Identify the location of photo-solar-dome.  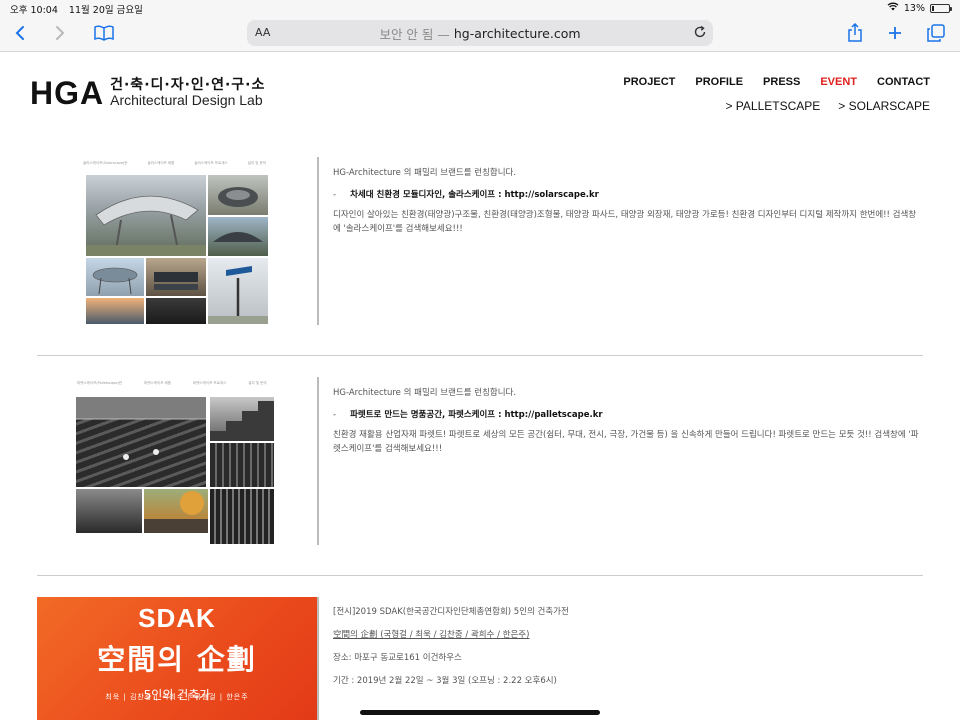
(238, 195).